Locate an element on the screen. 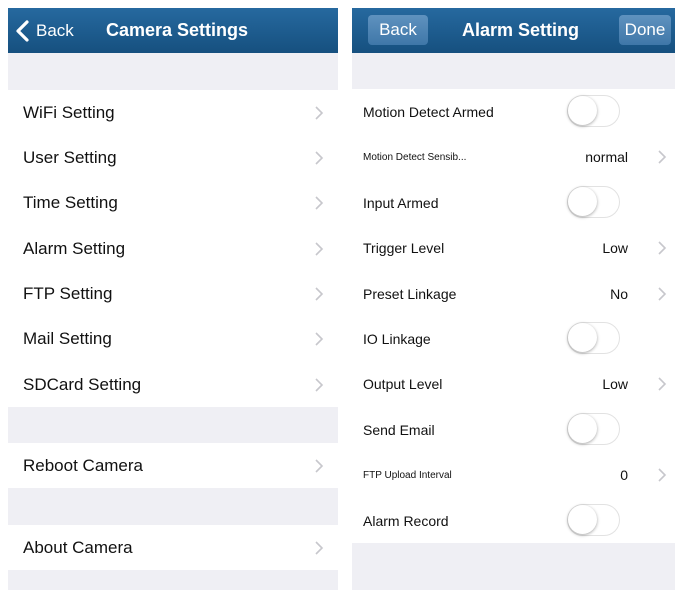 The width and height of the screenshot is (675, 590). done-label: Done is located at coordinates (645, 29).